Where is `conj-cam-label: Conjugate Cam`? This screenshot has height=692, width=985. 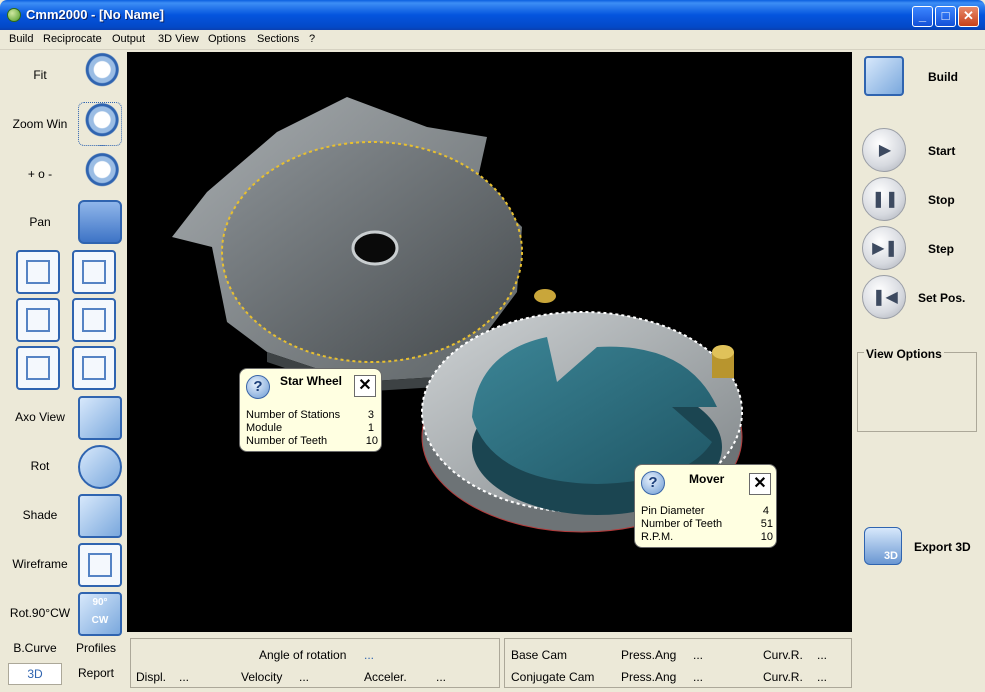
conj-cam-label: Conjugate Cam is located at coordinates (553, 677).